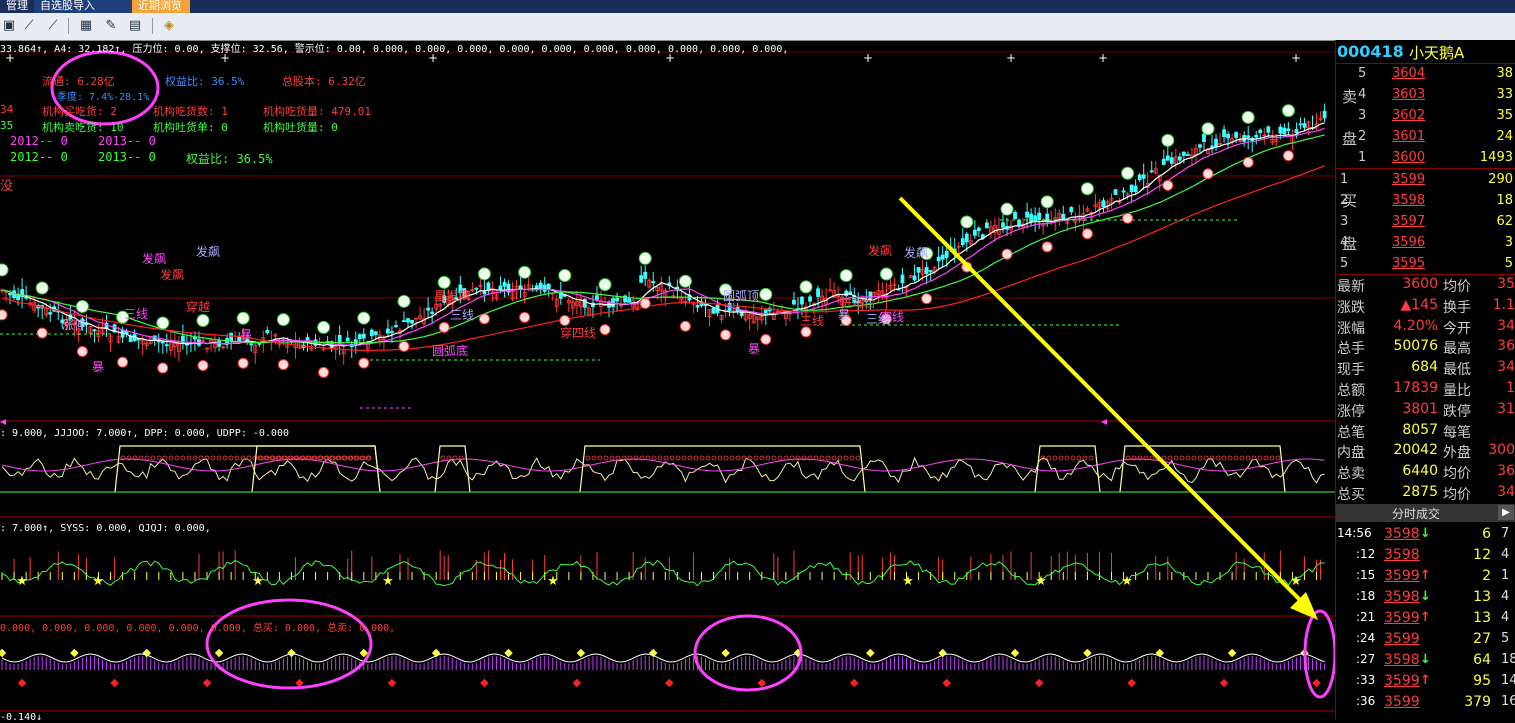  What do you see at coordinates (1402, 618) in the screenshot?
I see `trade-price: 3599` at bounding box center [1402, 618].